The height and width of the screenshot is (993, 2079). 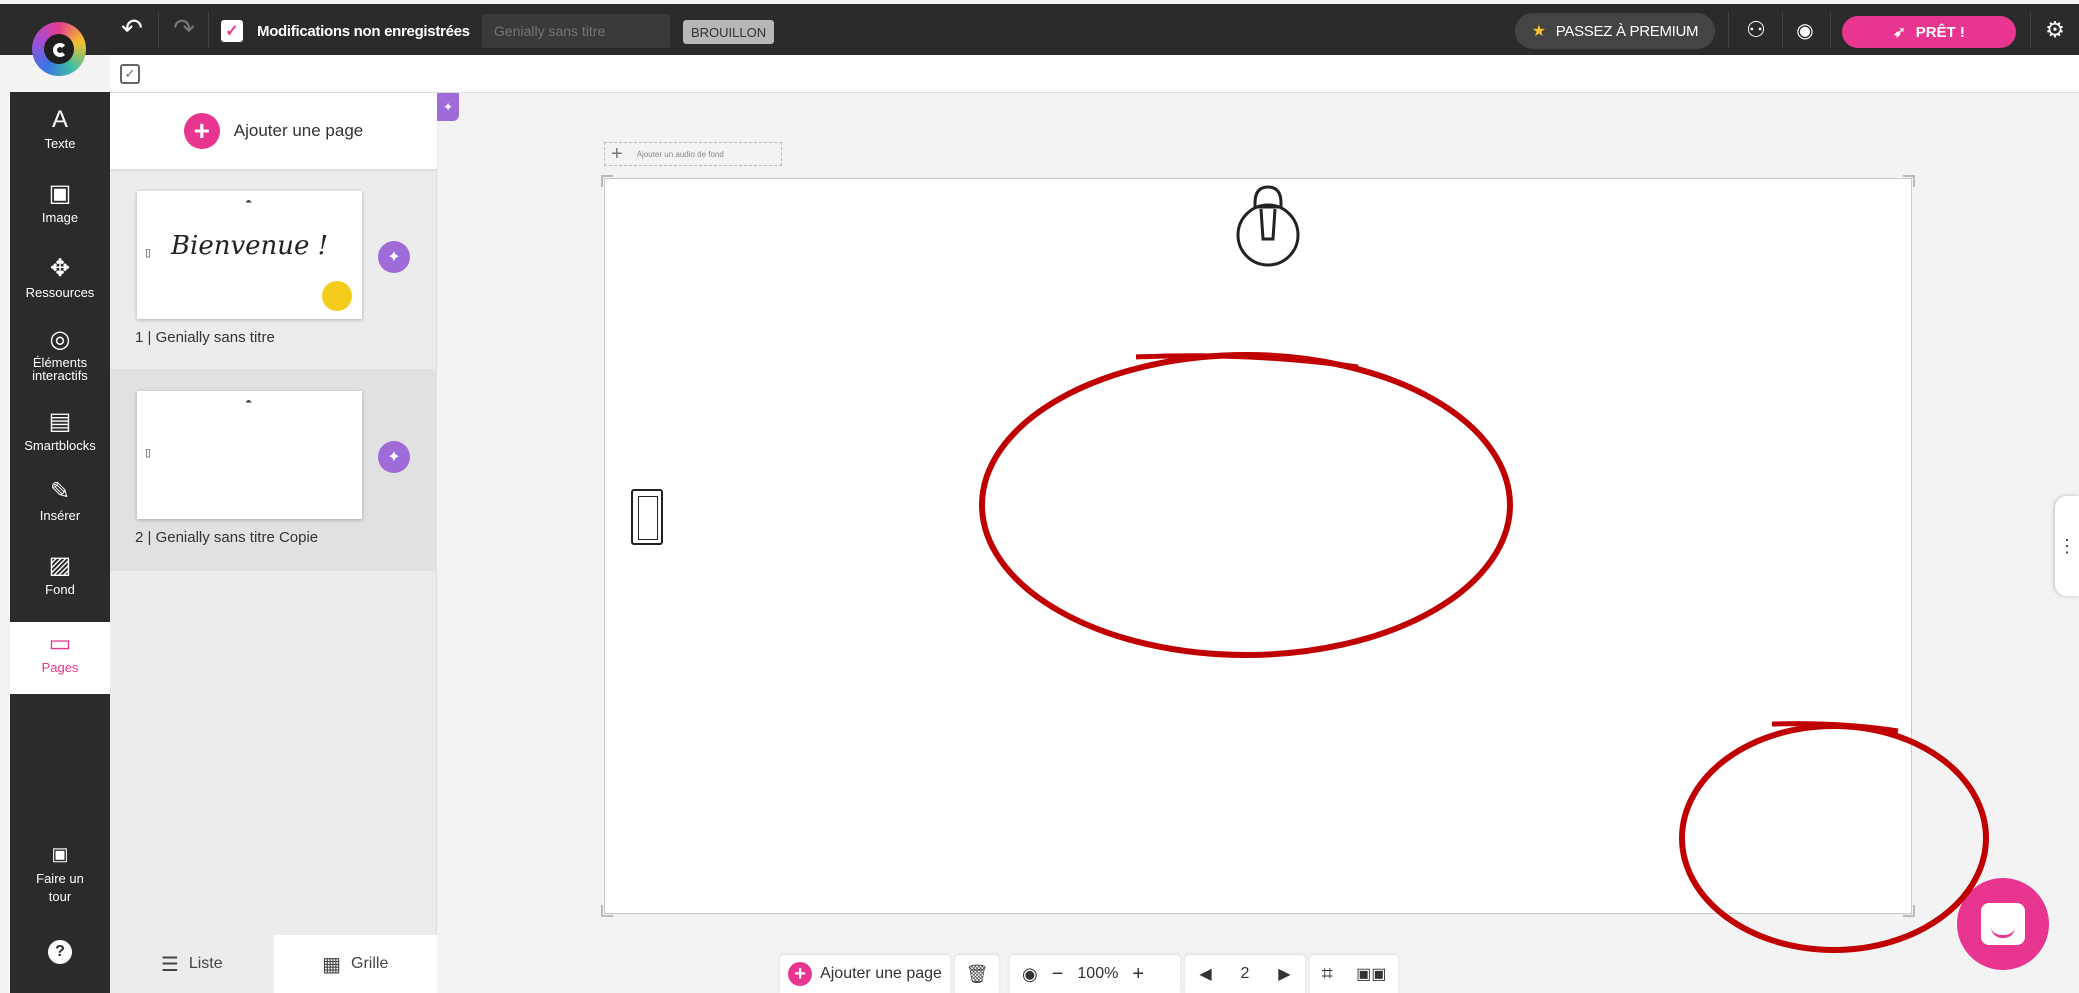 What do you see at coordinates (1268, 227) in the screenshot?
I see `lightbulb-icon` at bounding box center [1268, 227].